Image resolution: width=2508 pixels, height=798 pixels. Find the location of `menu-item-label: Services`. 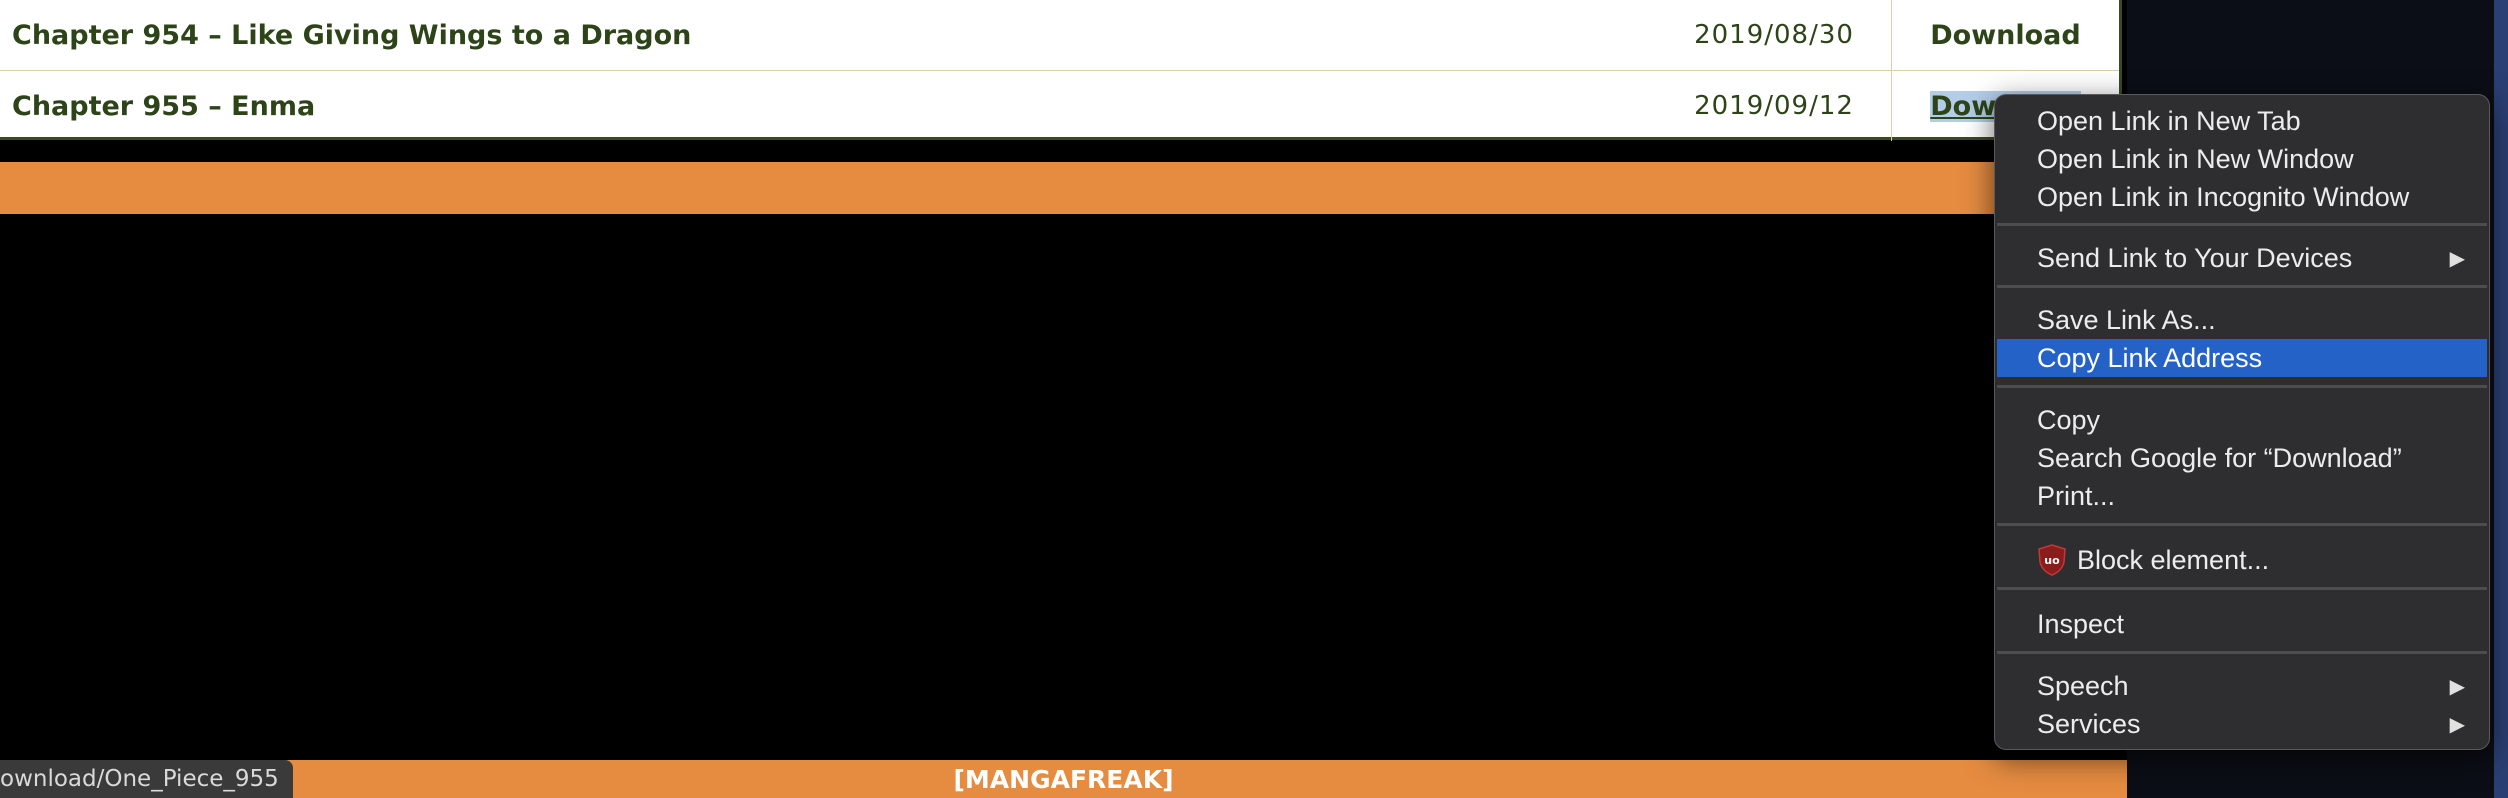

menu-item-label: Services is located at coordinates (2089, 723).